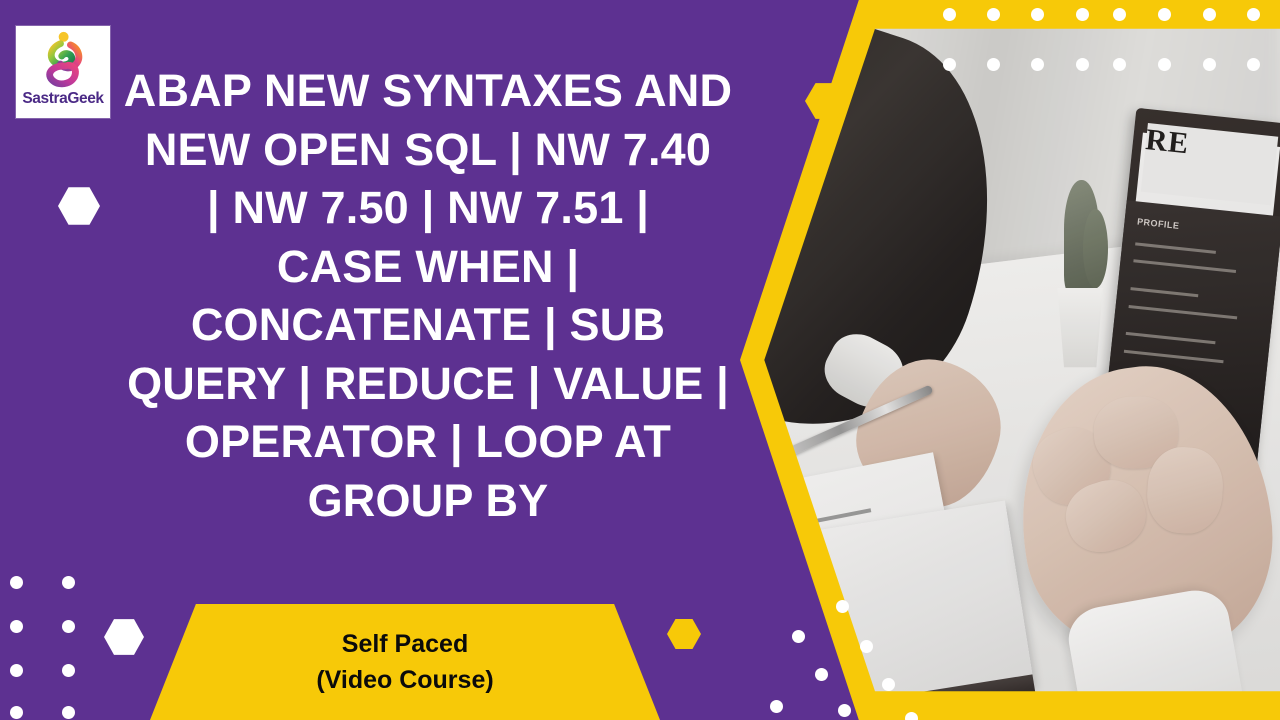 Image resolution: width=1280 pixels, height=720 pixels. I want to click on title-line-4: CASE WHEN |, so click(428, 266).